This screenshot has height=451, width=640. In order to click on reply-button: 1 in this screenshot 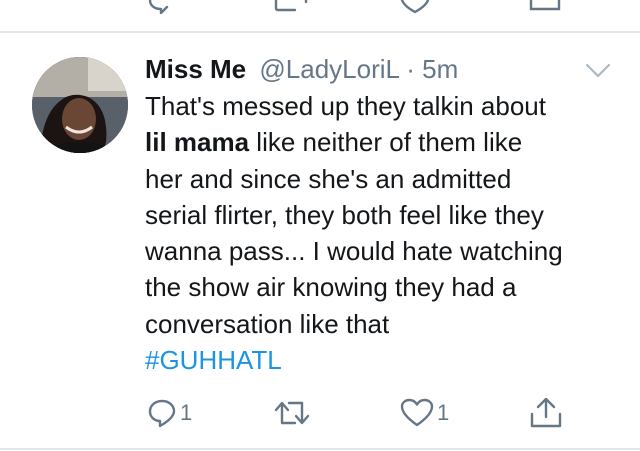, I will do `click(169, 413)`.